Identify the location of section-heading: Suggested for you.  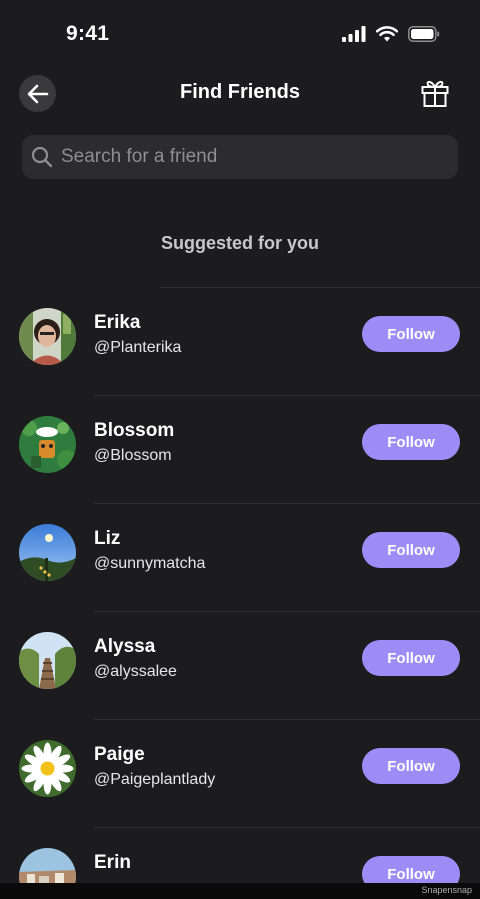
(239, 243).